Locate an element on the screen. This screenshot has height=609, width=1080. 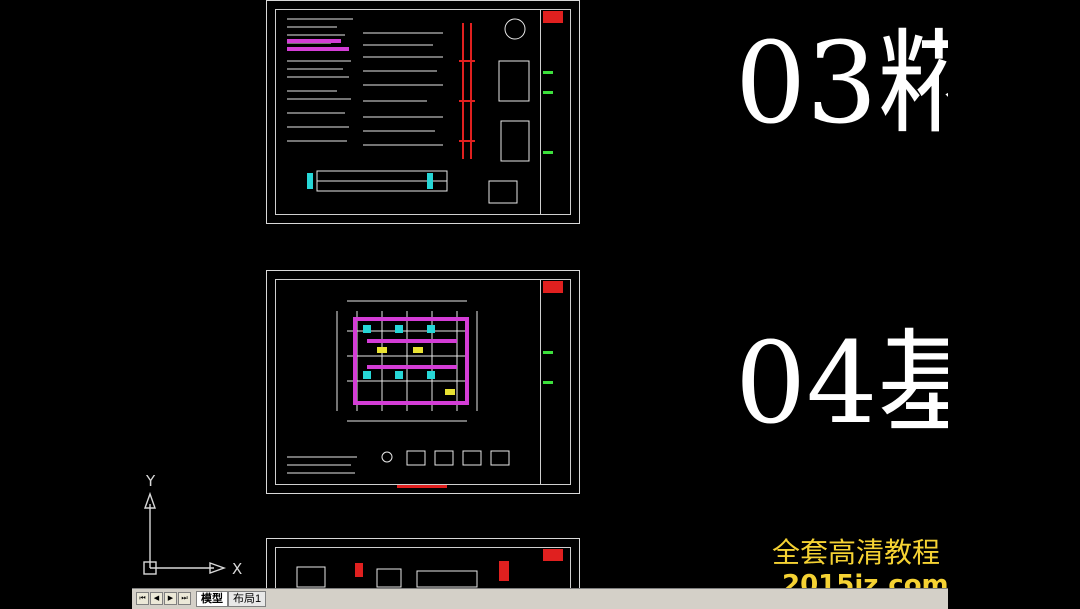
sheet-2-drawing is located at coordinates (425, 384).